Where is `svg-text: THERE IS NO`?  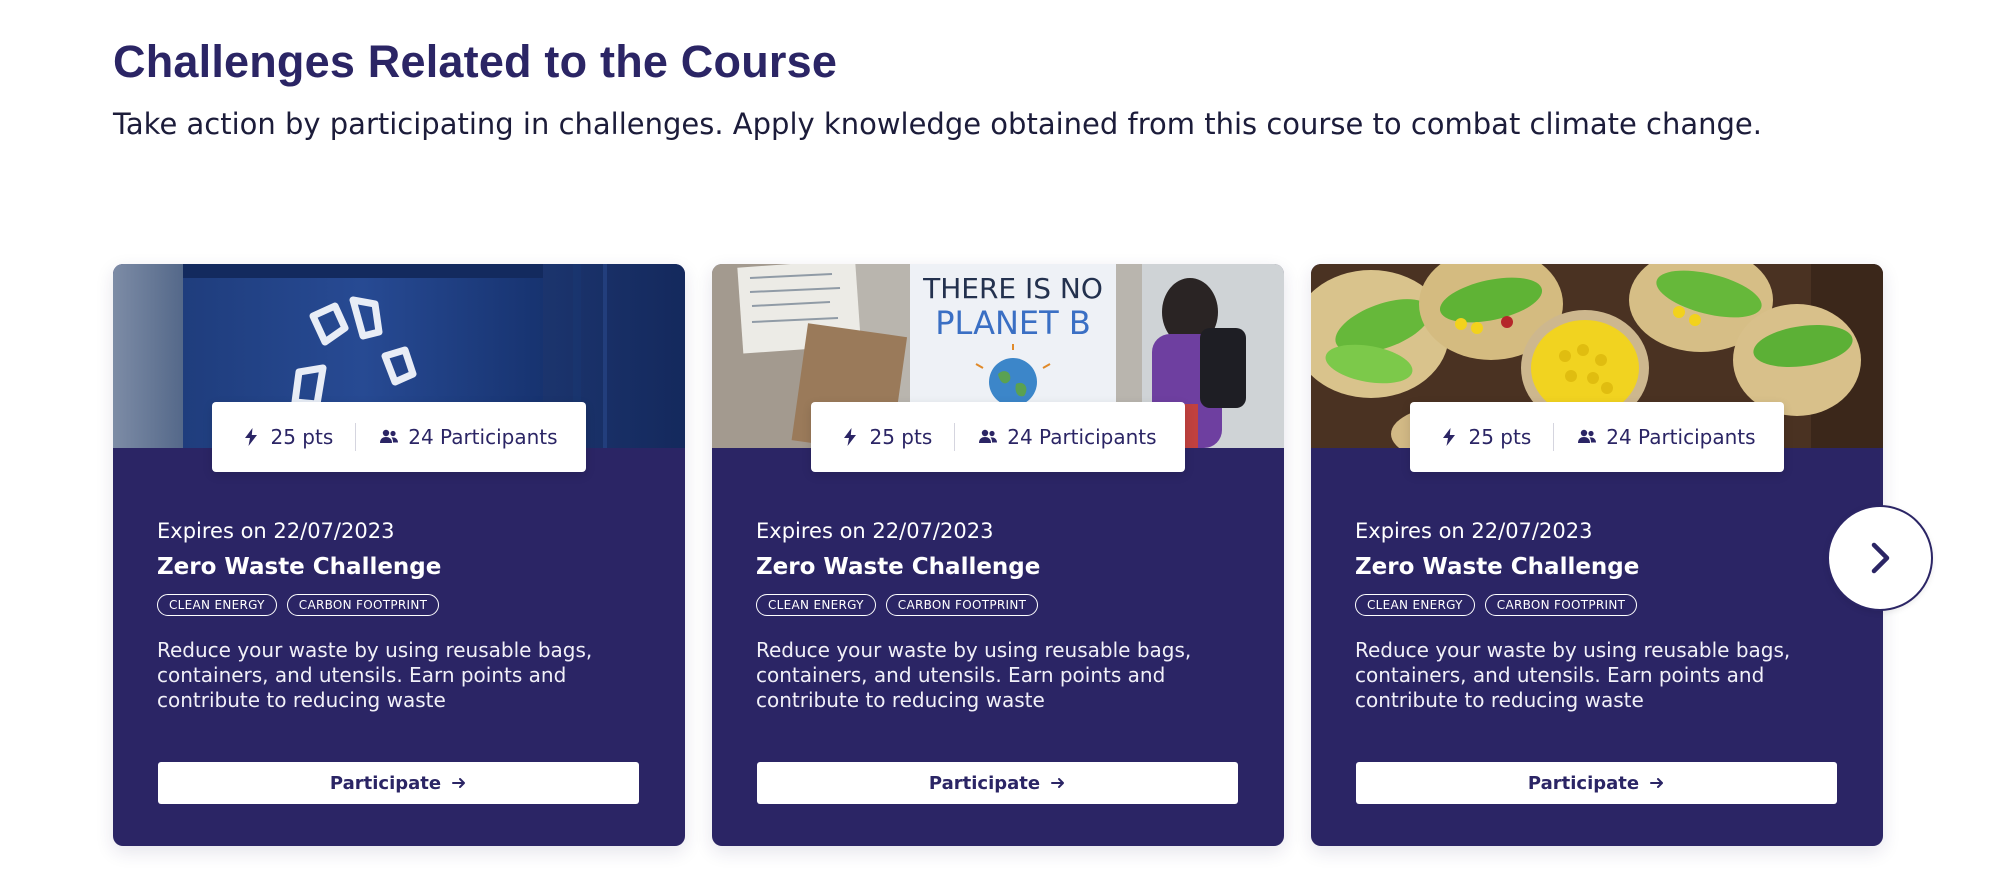 svg-text: THERE IS NO is located at coordinates (1012, 288).